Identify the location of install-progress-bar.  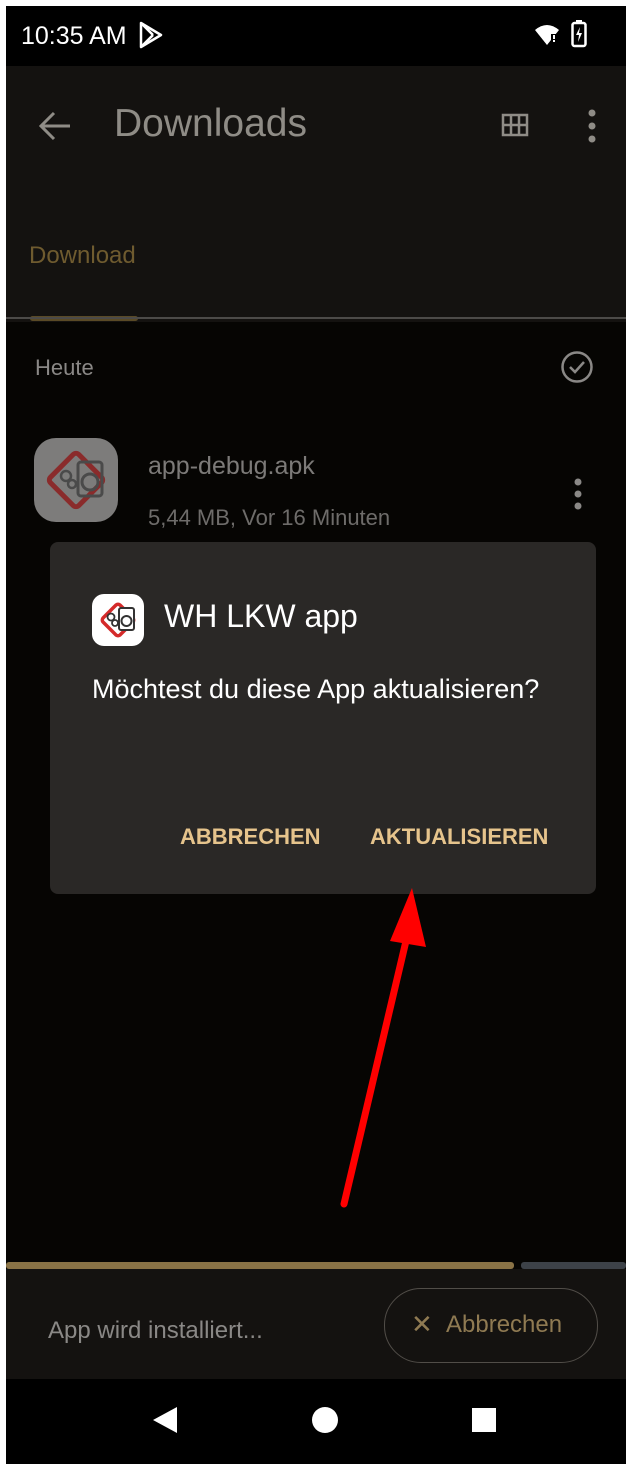
(260, 1265).